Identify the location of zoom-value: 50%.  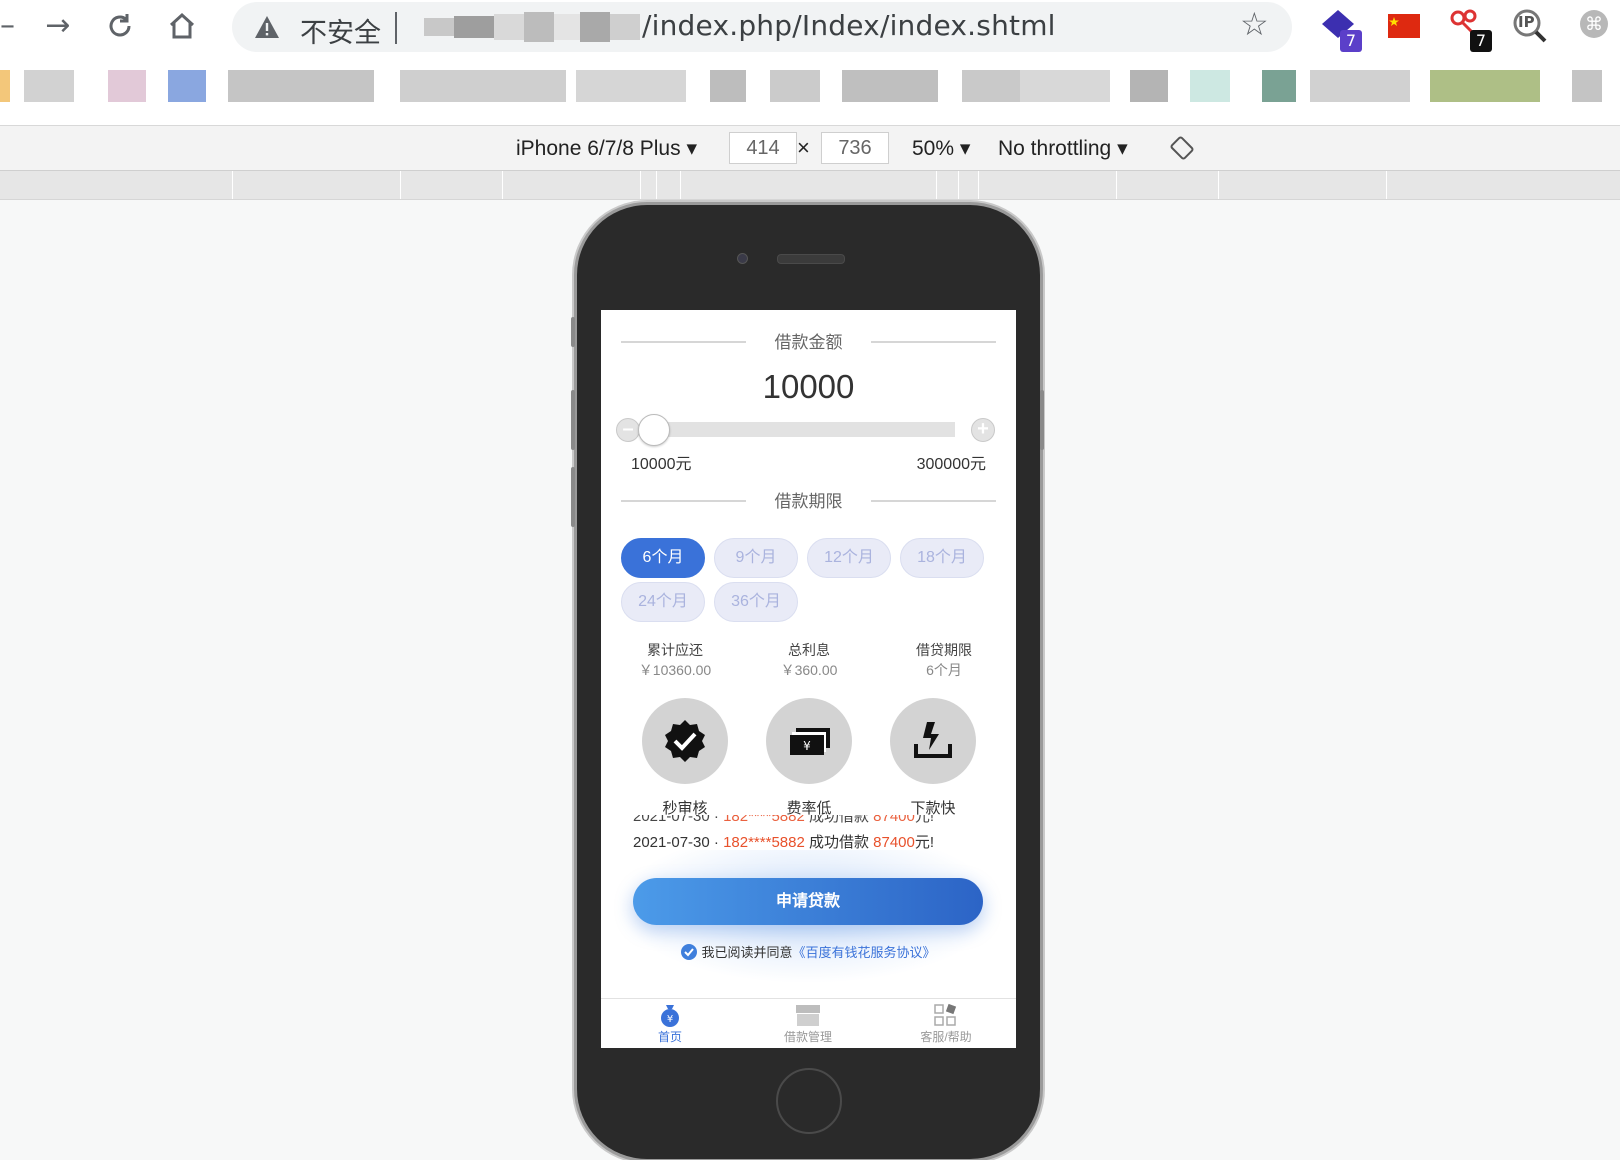
(933, 148).